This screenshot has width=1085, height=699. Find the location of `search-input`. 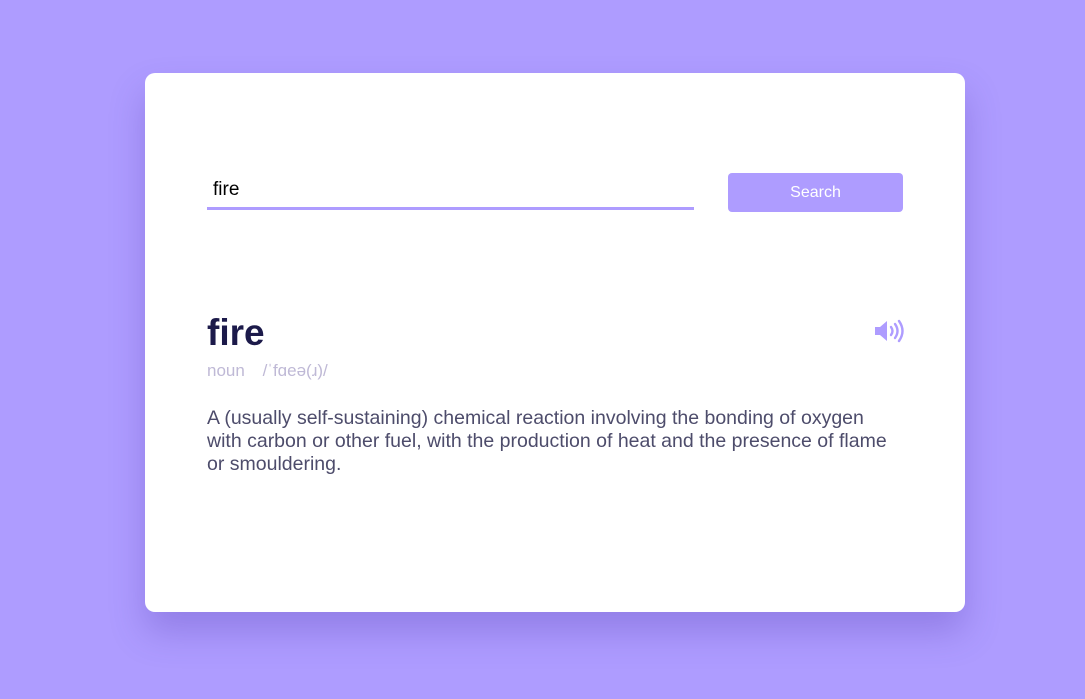

search-input is located at coordinates (450, 191).